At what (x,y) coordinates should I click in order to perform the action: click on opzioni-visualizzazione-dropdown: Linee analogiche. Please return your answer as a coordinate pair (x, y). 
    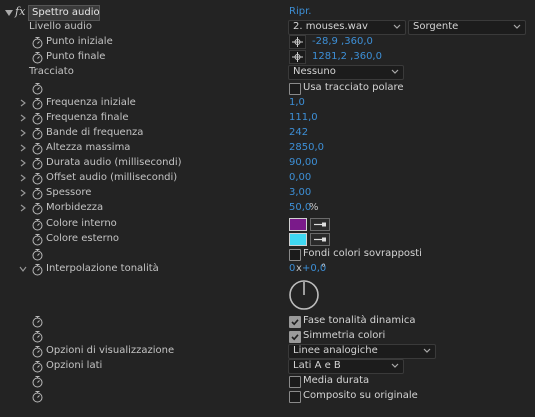
    Looking at the image, I should click on (362, 351).